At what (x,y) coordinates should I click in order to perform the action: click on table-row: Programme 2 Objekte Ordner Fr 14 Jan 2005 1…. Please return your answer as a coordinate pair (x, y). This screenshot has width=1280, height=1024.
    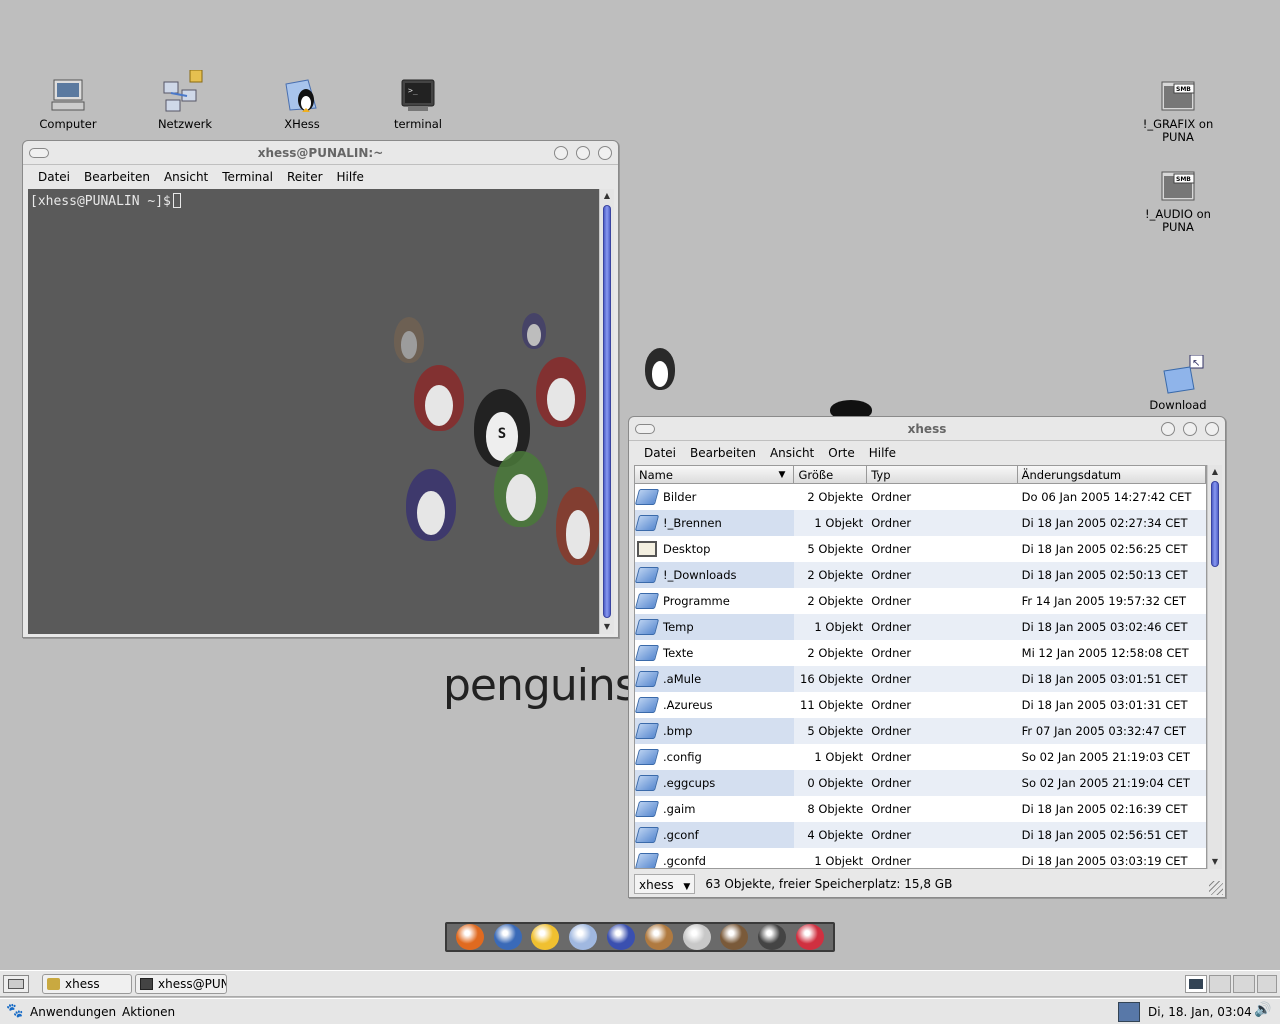
    Looking at the image, I should click on (920, 601).